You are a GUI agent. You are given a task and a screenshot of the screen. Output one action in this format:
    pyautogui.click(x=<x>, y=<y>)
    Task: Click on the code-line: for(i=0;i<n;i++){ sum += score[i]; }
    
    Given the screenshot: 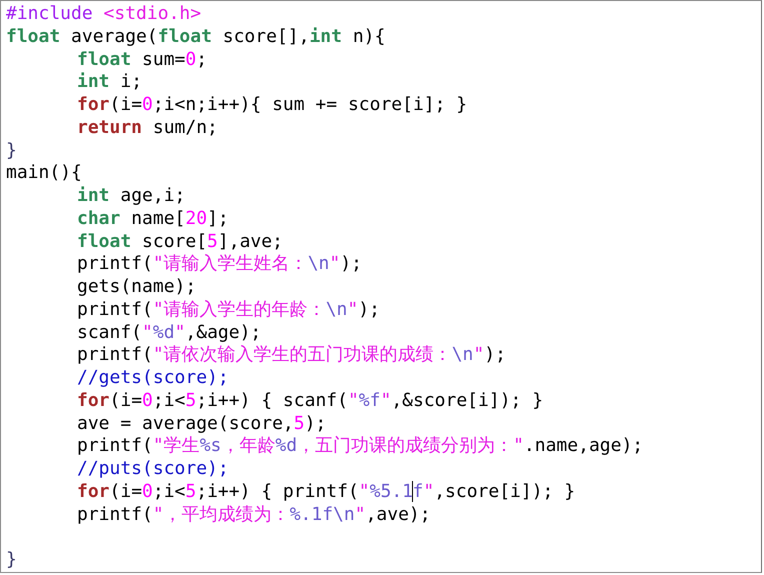 What is the action you would take?
    pyautogui.click(x=272, y=105)
    